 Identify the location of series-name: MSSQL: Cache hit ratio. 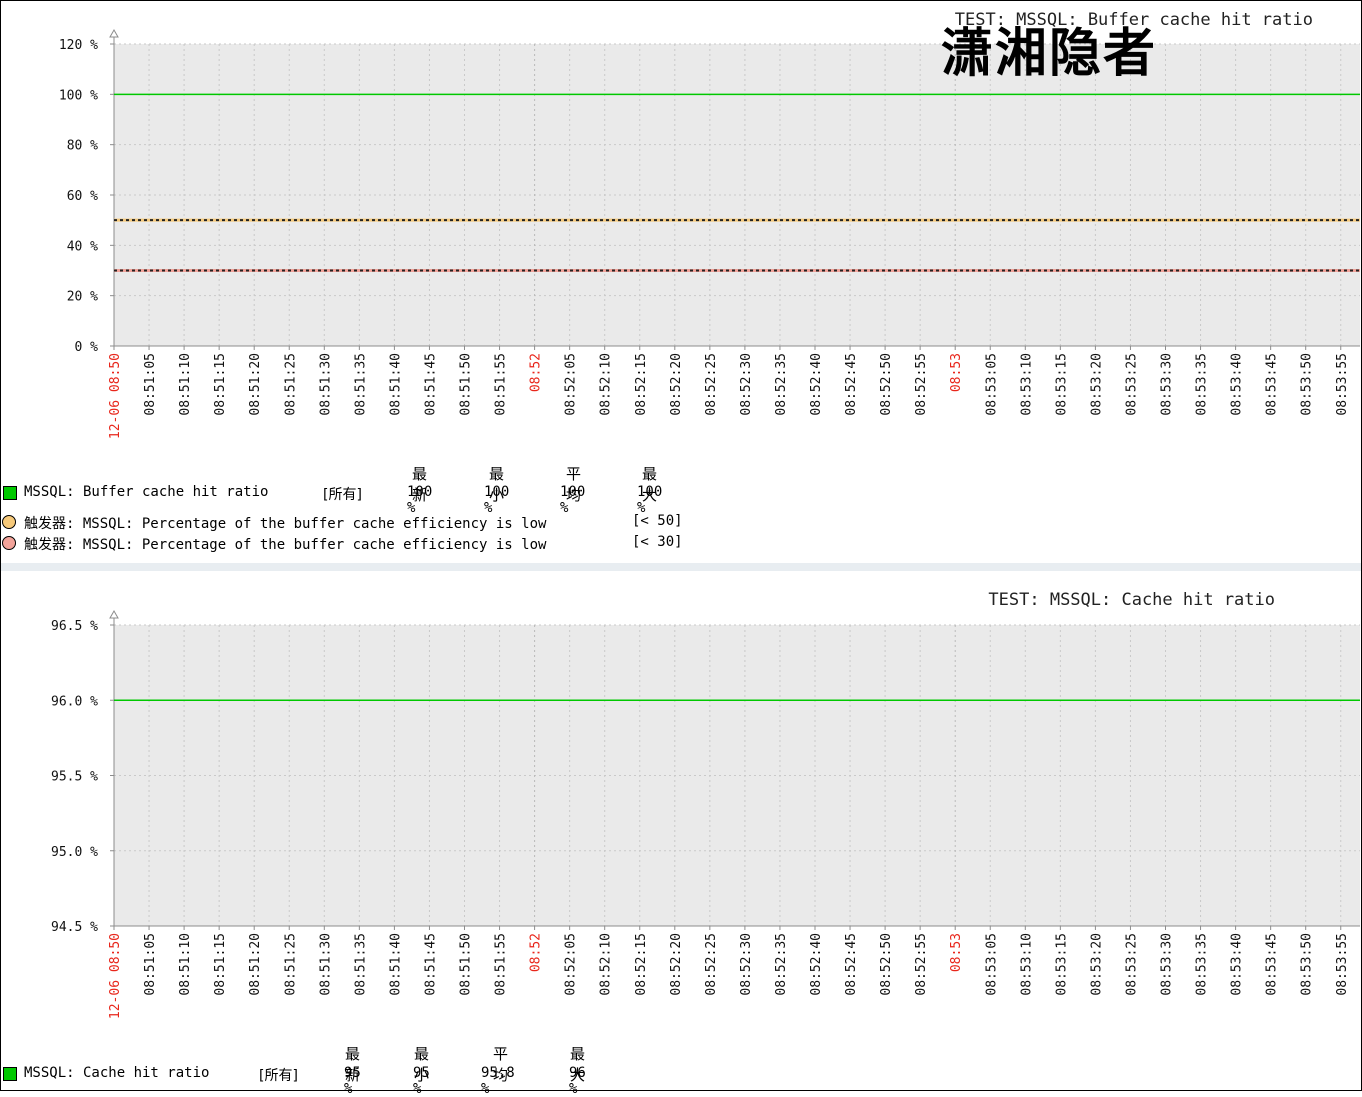
(117, 1073).